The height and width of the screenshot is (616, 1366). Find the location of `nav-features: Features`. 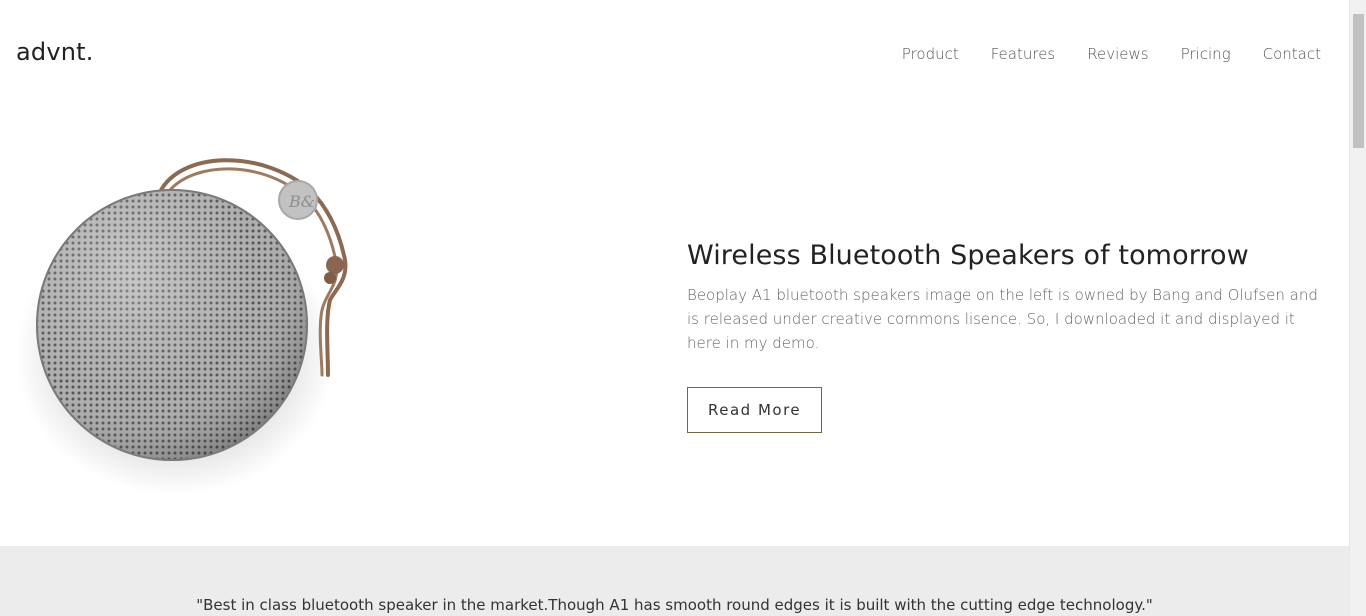

nav-features: Features is located at coordinates (1023, 54).